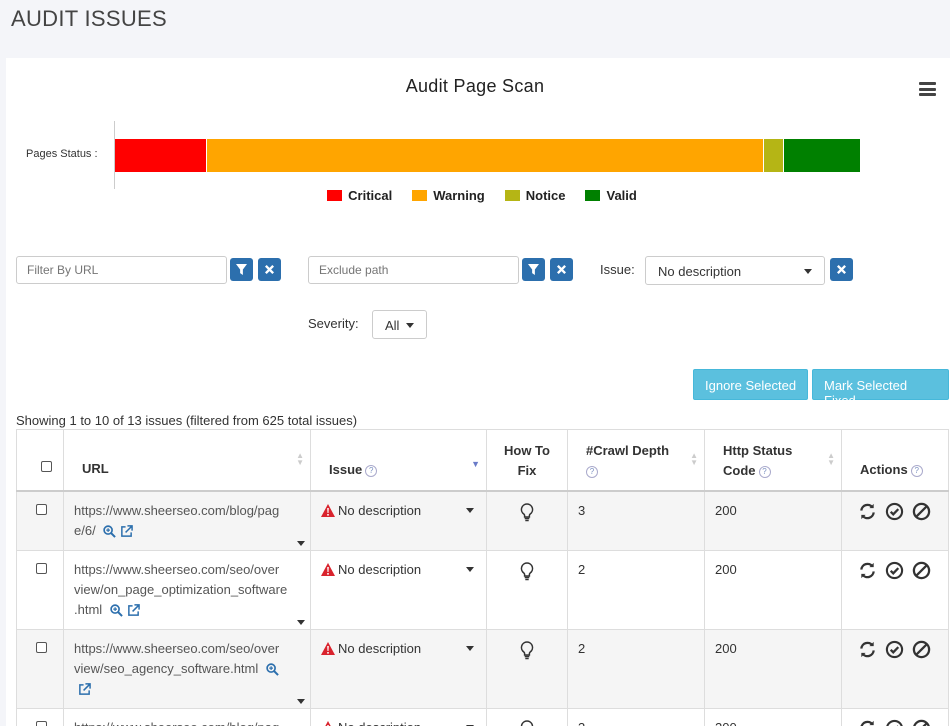 The width and height of the screenshot is (950, 726). I want to click on col-issue: Issue? ▼, so click(398, 460).